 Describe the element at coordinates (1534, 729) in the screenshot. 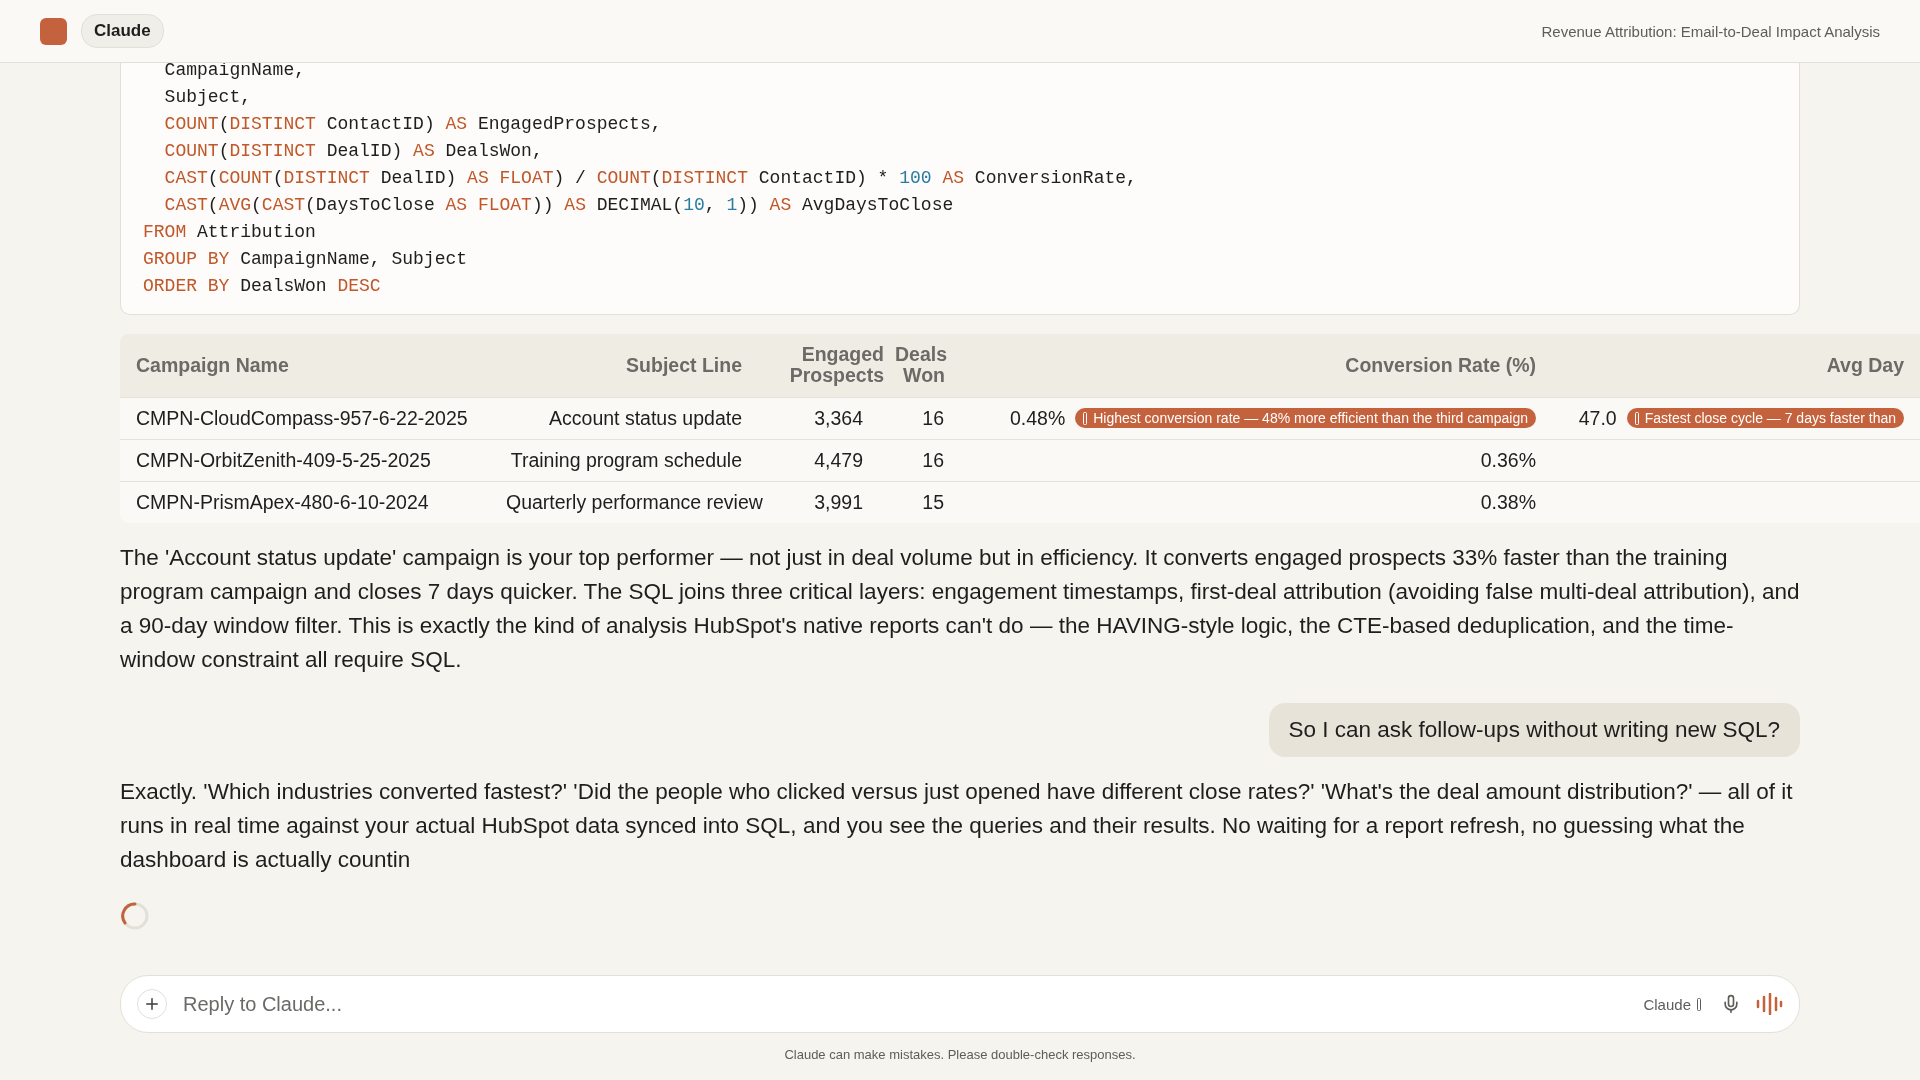

I see `user-message: So I can ask follow-ups without writing new SQL?` at that location.